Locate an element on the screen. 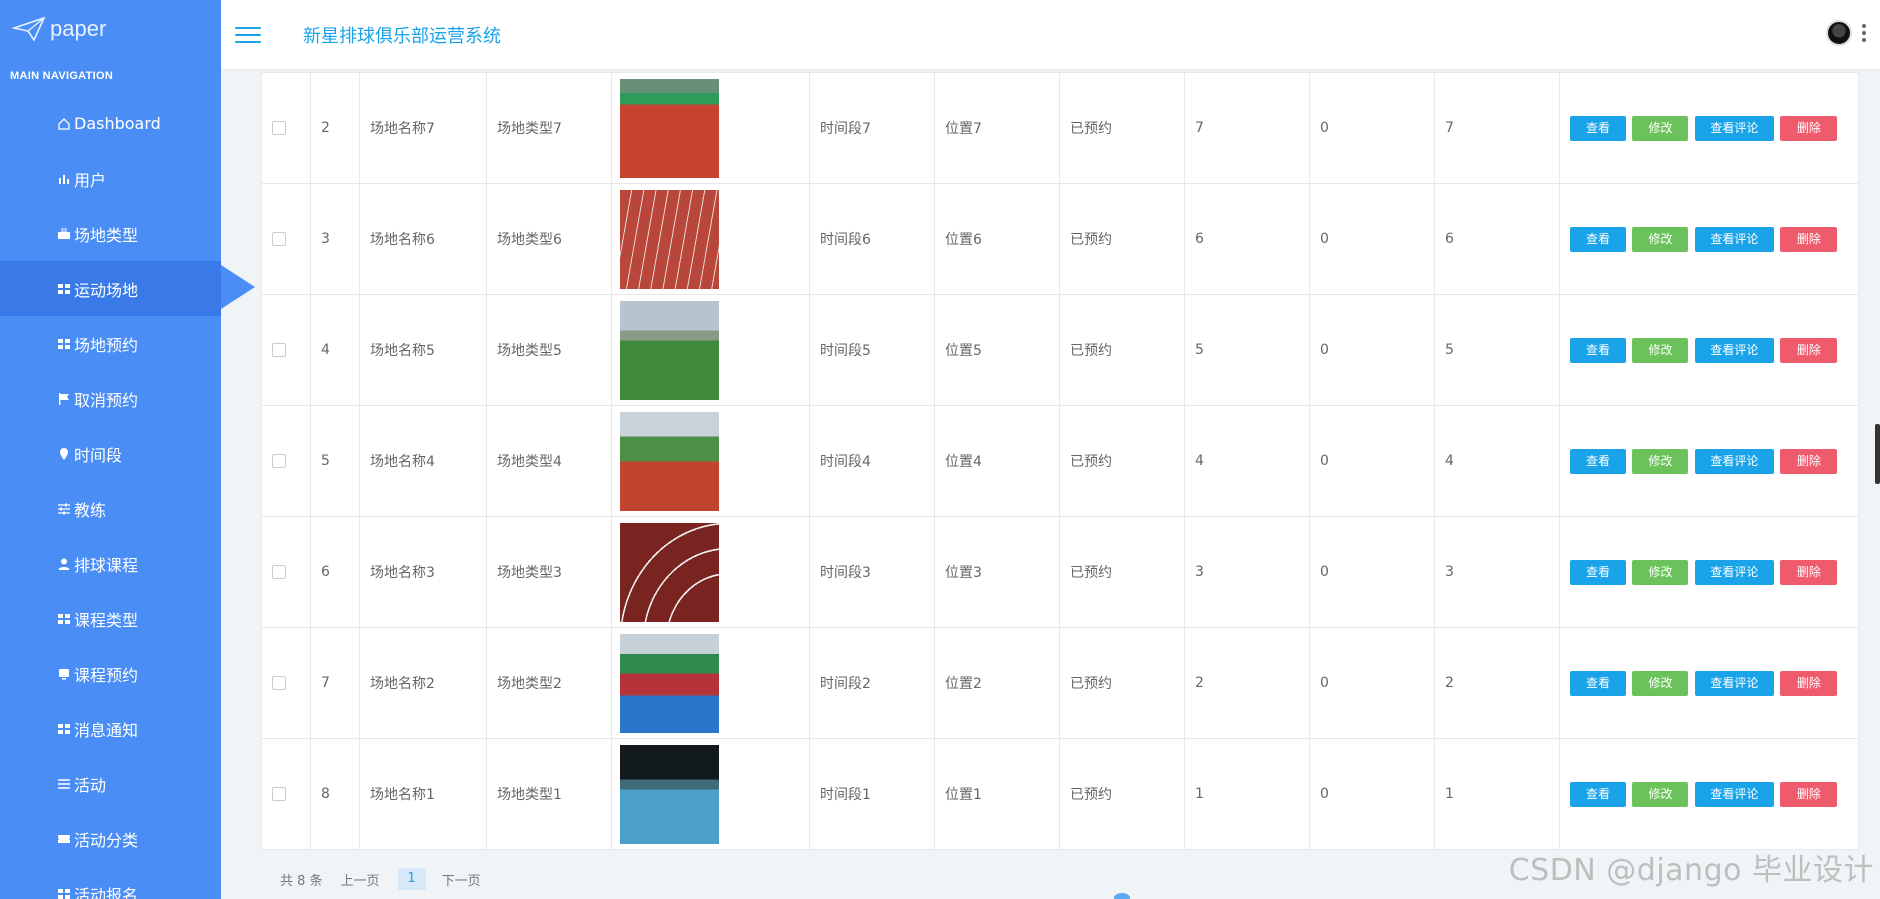  venue-status: 已预约 is located at coordinates (1122, 572).